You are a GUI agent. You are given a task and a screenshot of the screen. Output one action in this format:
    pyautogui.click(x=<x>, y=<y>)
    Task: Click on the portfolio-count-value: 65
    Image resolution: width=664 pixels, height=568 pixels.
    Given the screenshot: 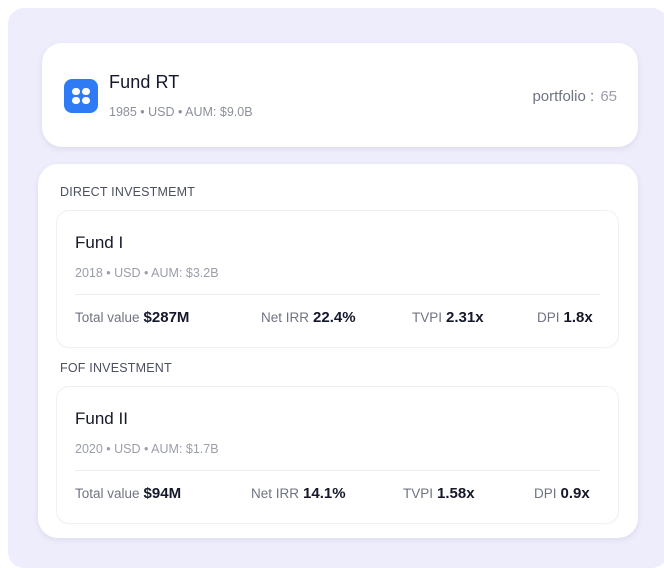 What is the action you would take?
    pyautogui.click(x=608, y=96)
    